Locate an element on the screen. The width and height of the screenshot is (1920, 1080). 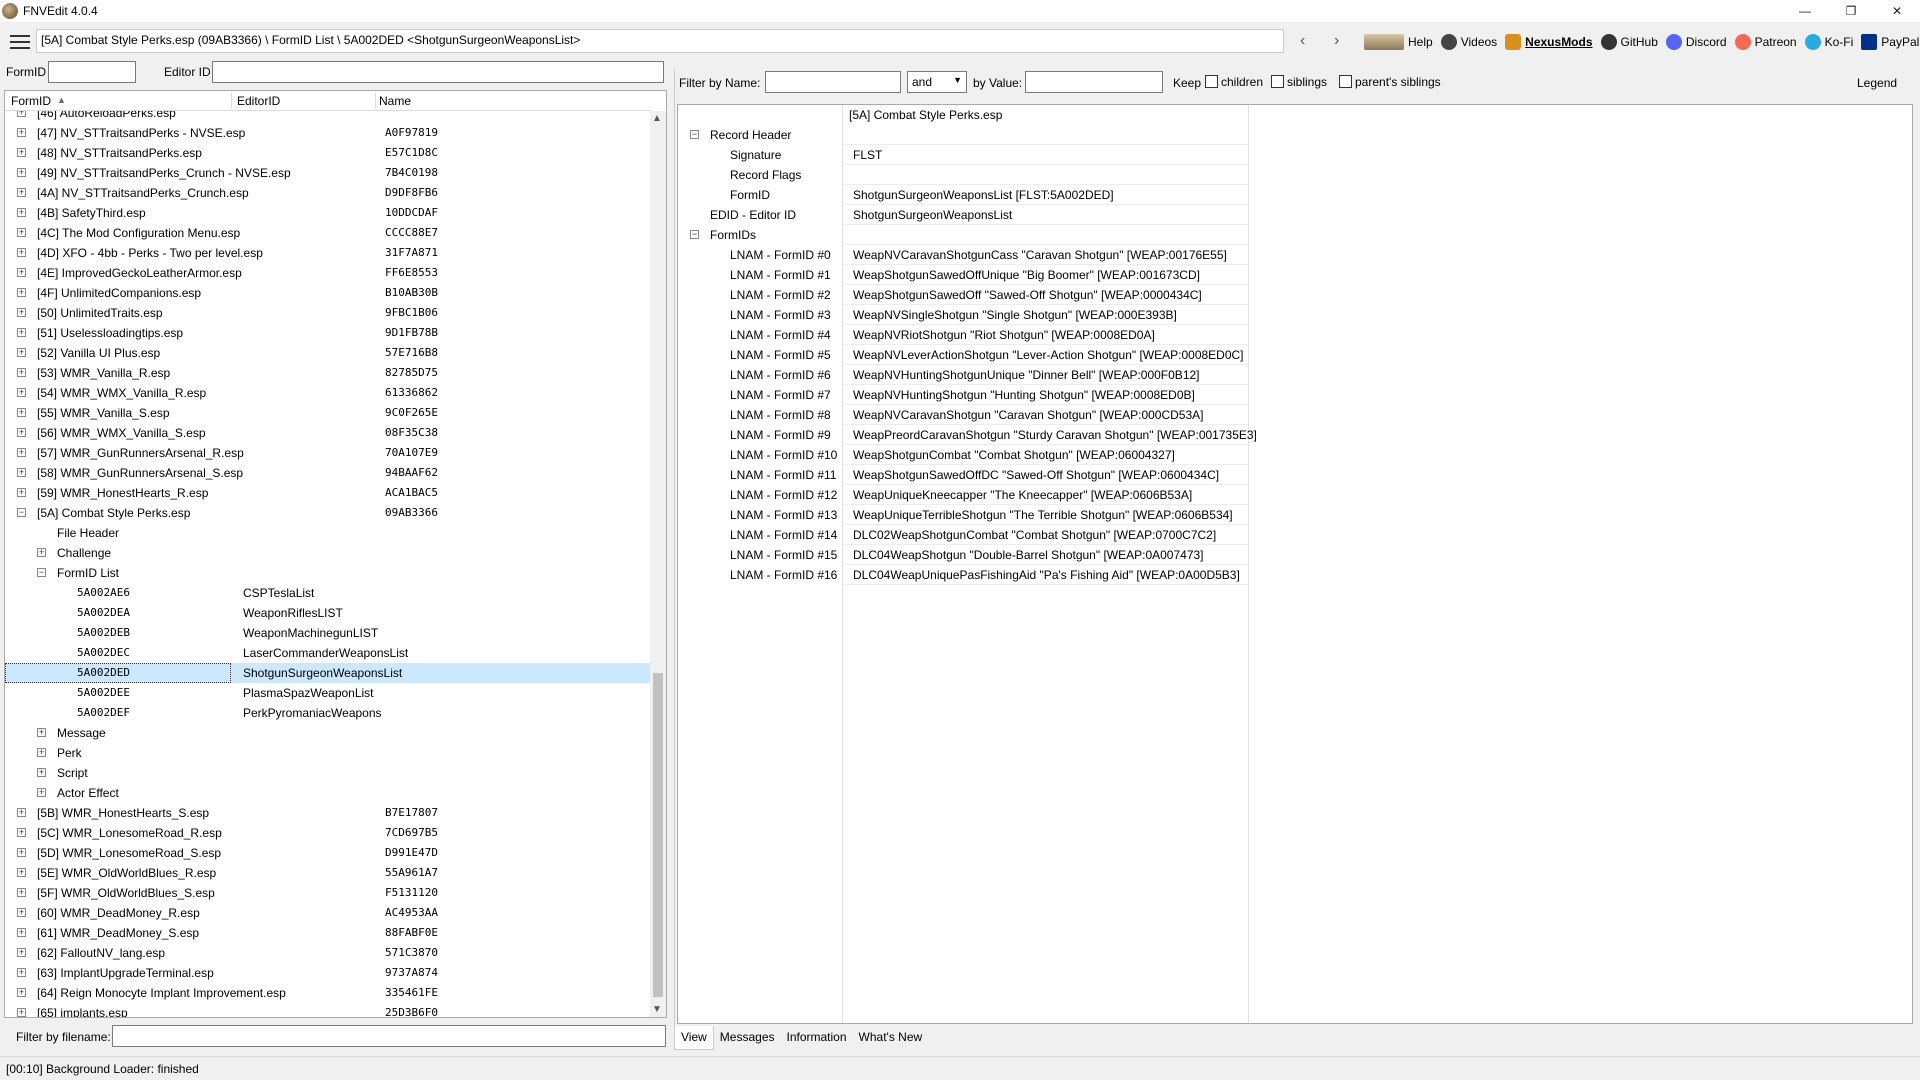
plugin-row: + [5C] WMR_LonesomeRoad_R.esp 7CD697B5 is located at coordinates (328, 833).